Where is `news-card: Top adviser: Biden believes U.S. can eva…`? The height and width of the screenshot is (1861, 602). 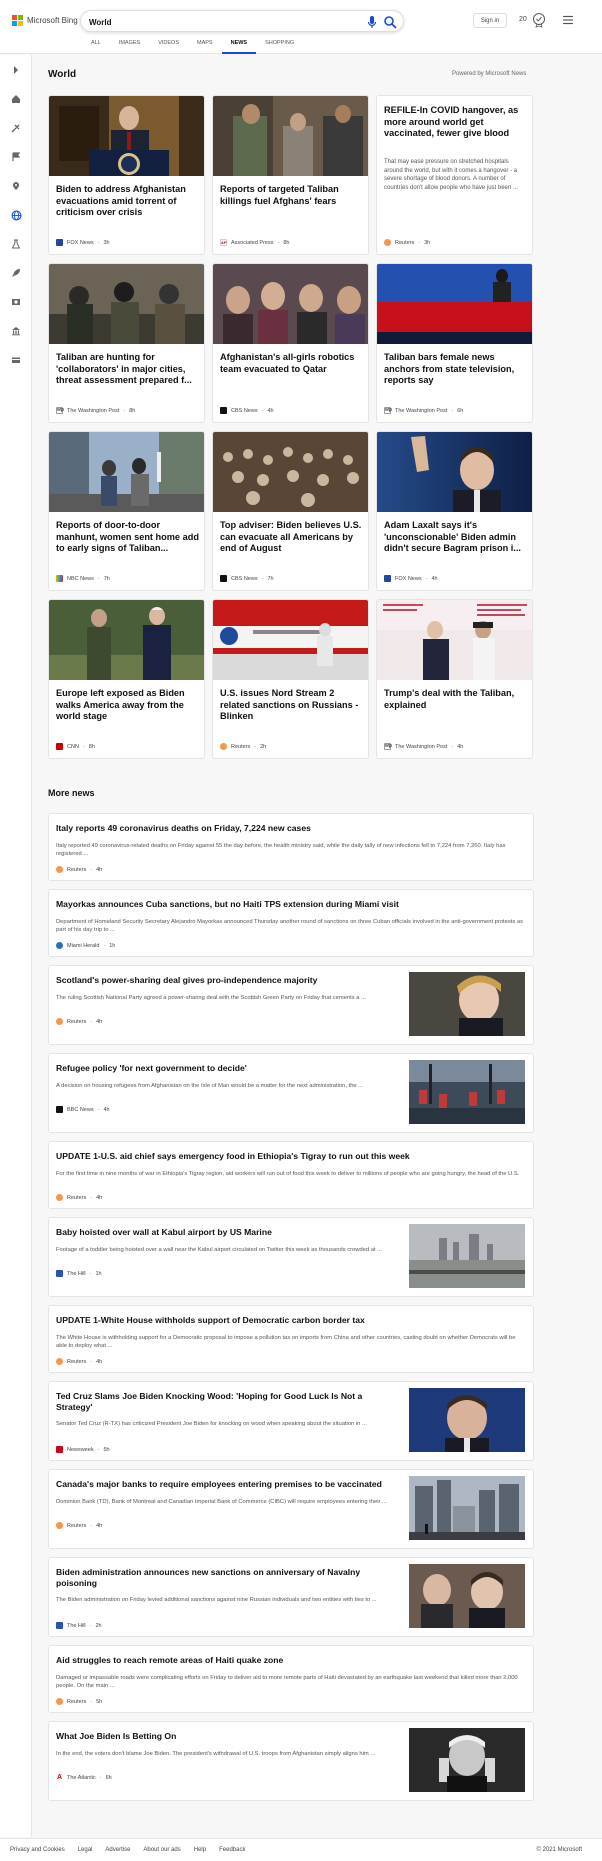
news-card: Top adviser: Biden believes U.S. can eva… is located at coordinates (290, 511).